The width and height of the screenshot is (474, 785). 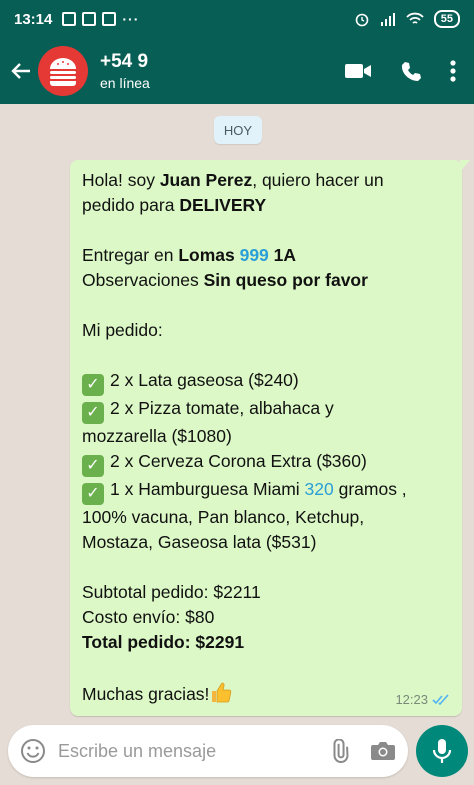 What do you see at coordinates (383, 751) in the screenshot?
I see `camera-icon` at bounding box center [383, 751].